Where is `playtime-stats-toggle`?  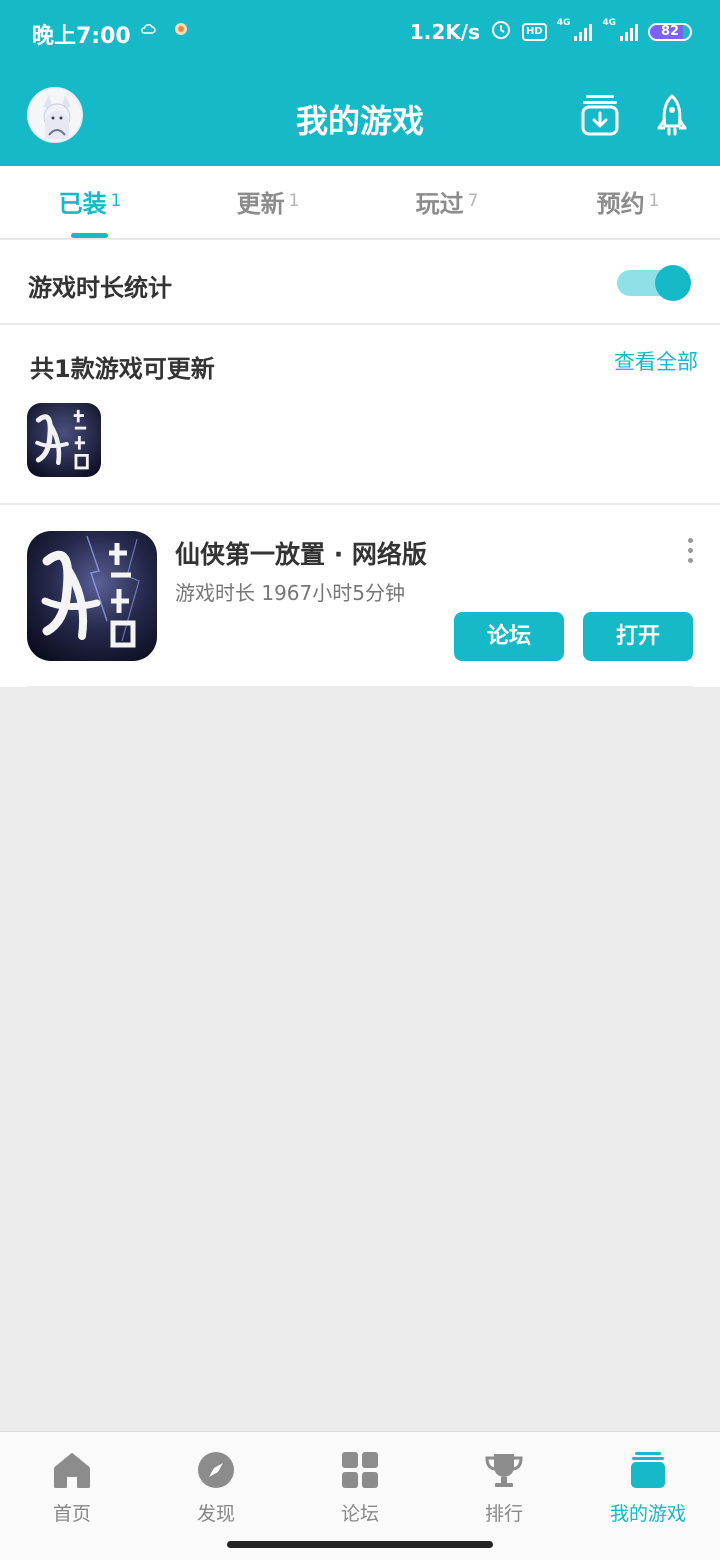 playtime-stats-toggle is located at coordinates (655, 283).